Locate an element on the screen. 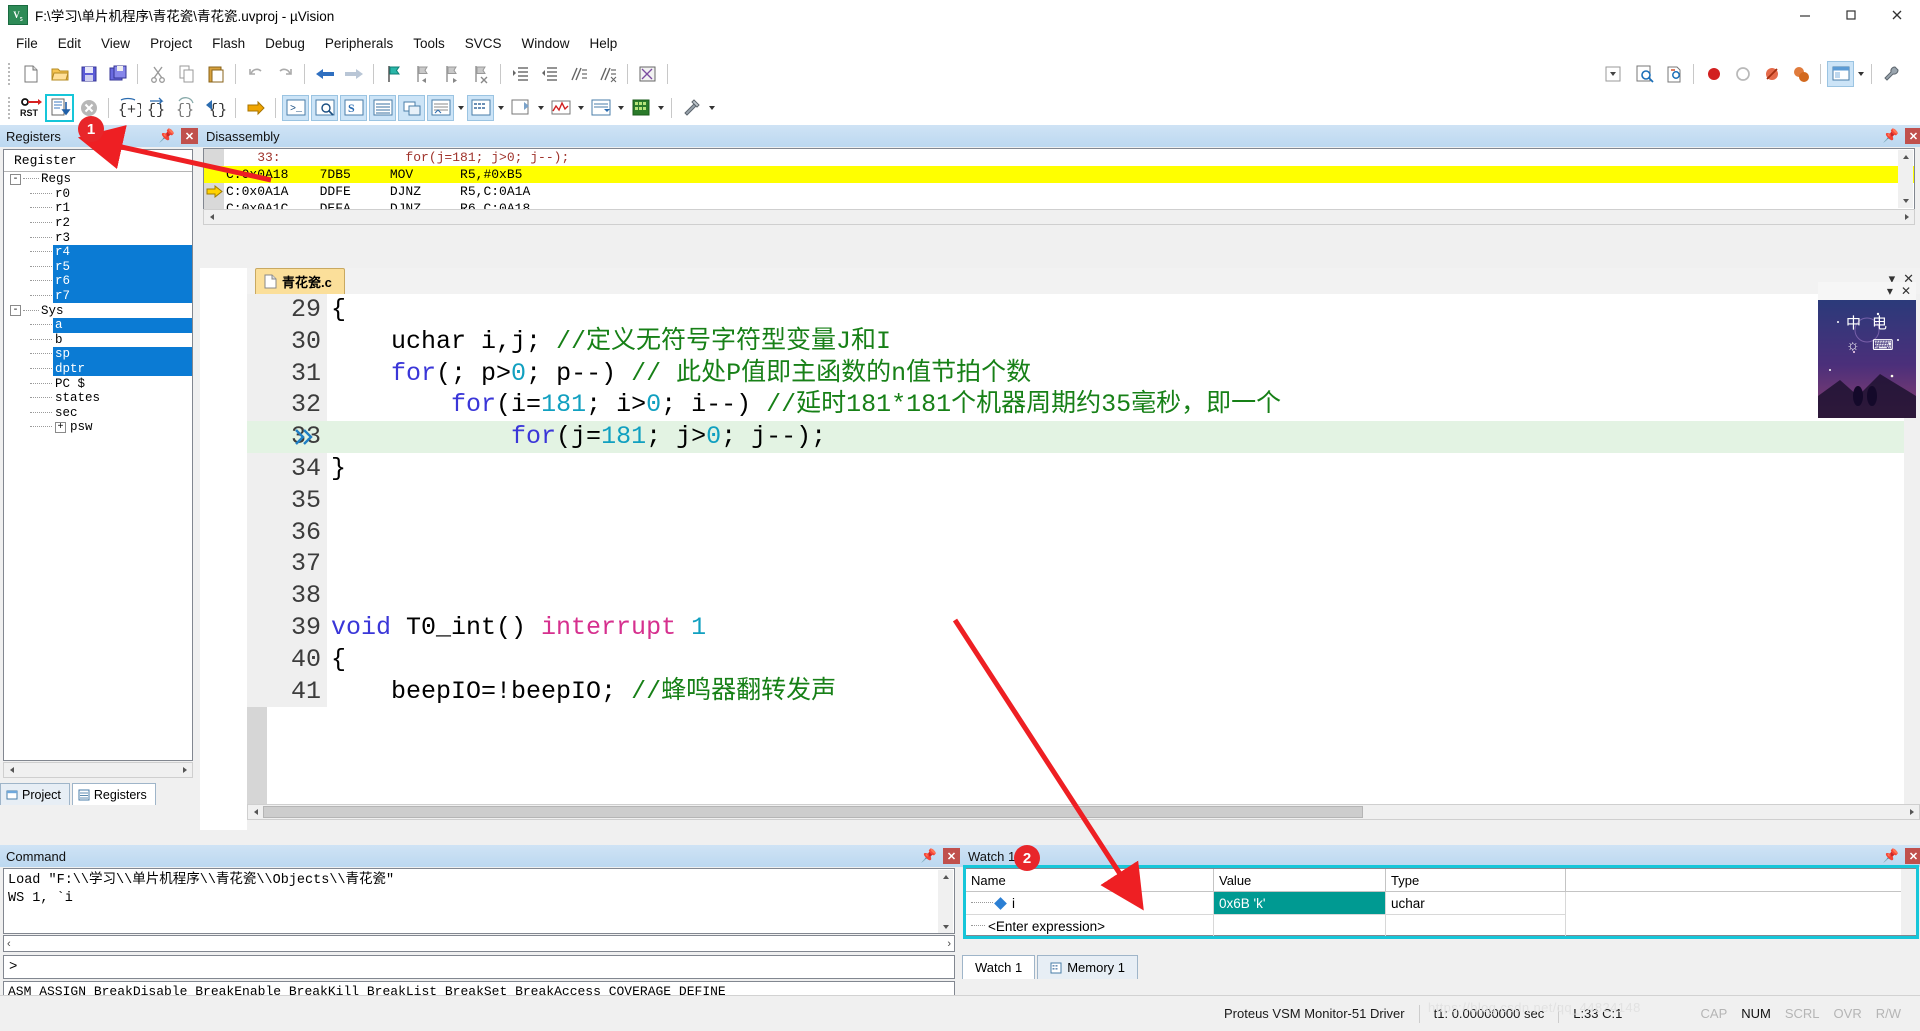 The width and height of the screenshot is (1920, 1031). command-hscrollbar: ‹ › is located at coordinates (479, 943).